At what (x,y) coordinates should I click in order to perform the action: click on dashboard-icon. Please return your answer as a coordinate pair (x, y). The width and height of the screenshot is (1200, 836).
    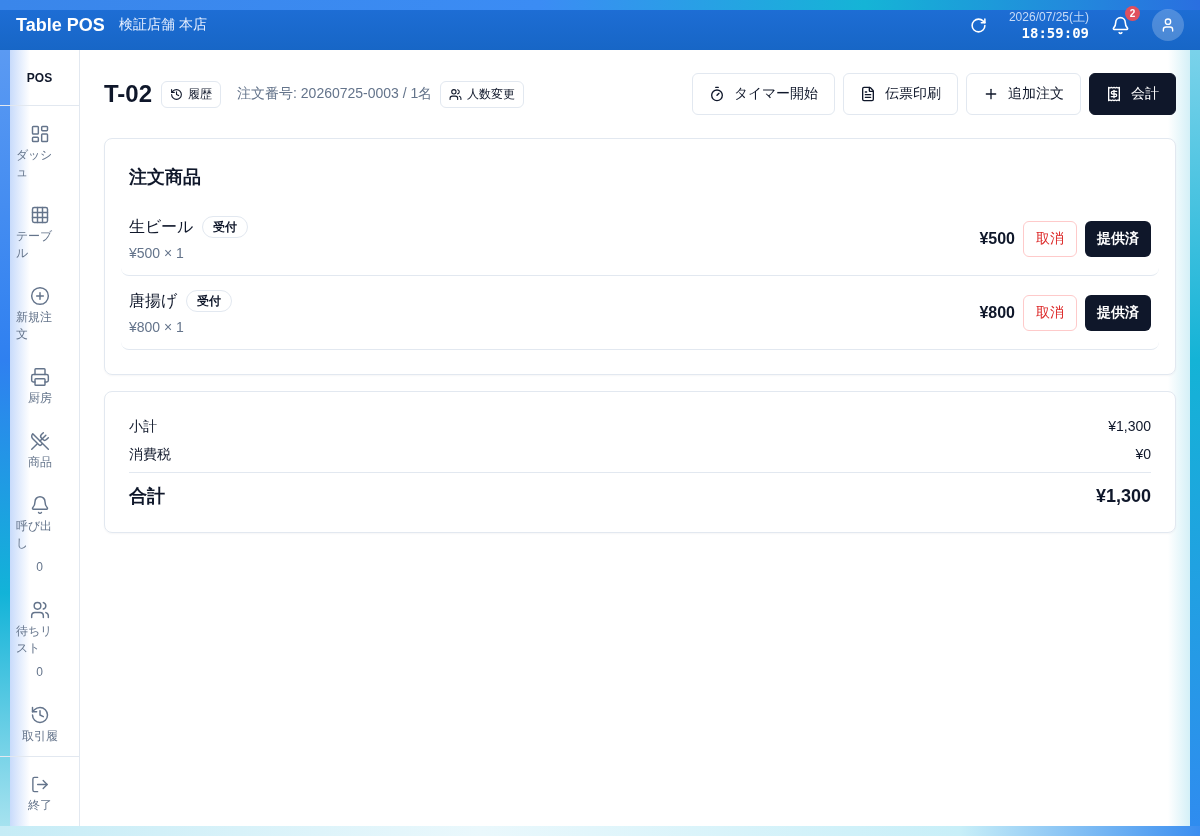
    Looking at the image, I should click on (39, 134).